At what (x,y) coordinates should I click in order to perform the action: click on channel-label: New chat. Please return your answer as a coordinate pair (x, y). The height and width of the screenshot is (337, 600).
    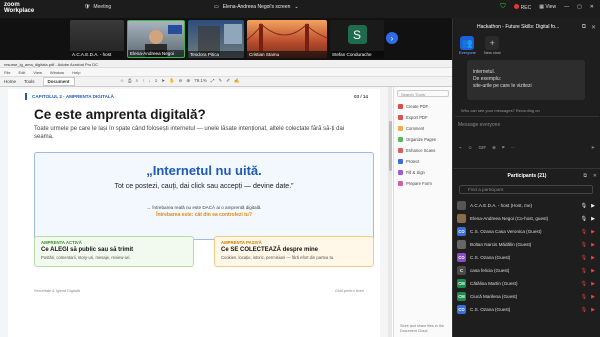
    Looking at the image, I should click on (492, 52).